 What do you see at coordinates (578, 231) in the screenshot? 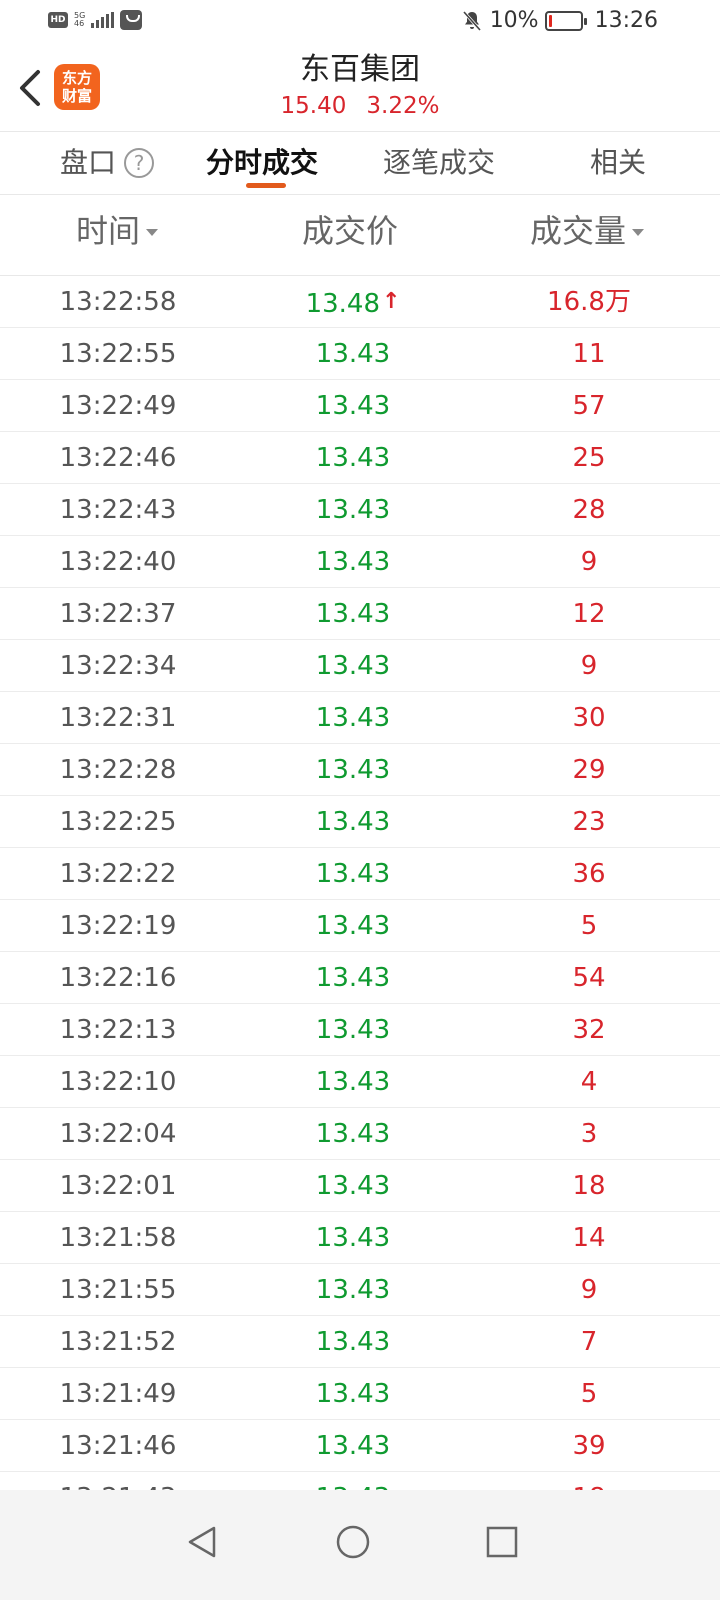
I see `column-label: 成交量` at bounding box center [578, 231].